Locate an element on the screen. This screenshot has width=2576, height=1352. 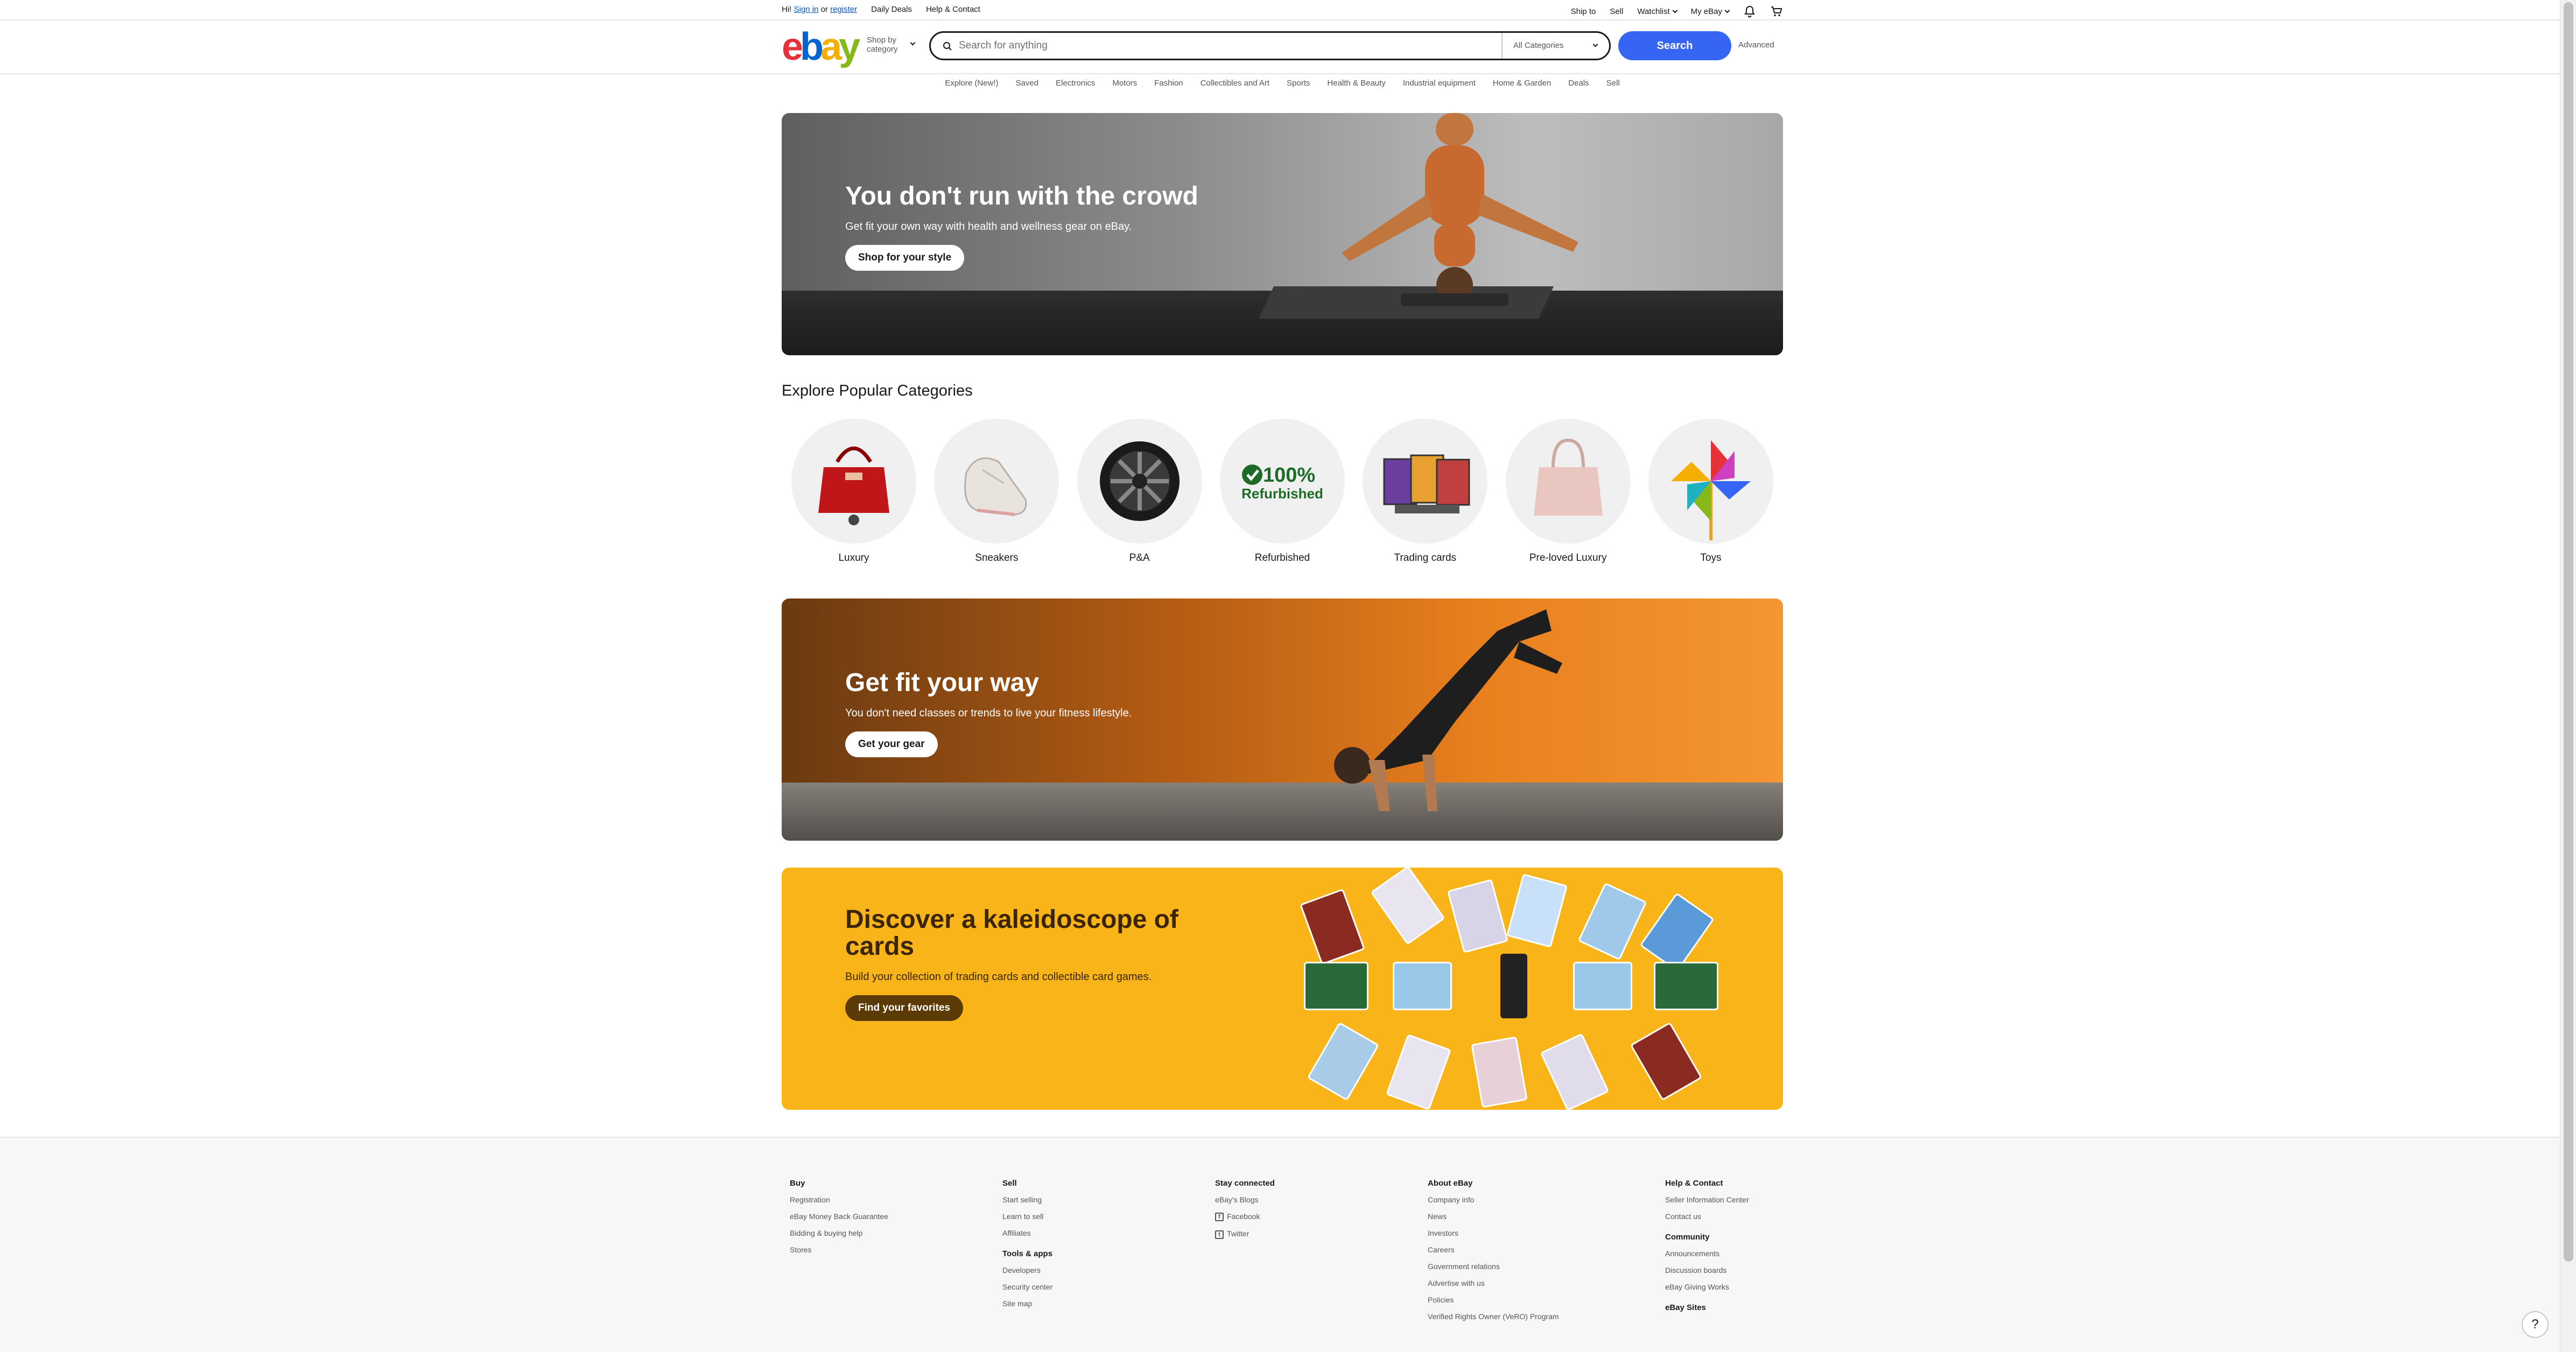
nav-item-explore: Explore (New!) is located at coordinates (971, 85).